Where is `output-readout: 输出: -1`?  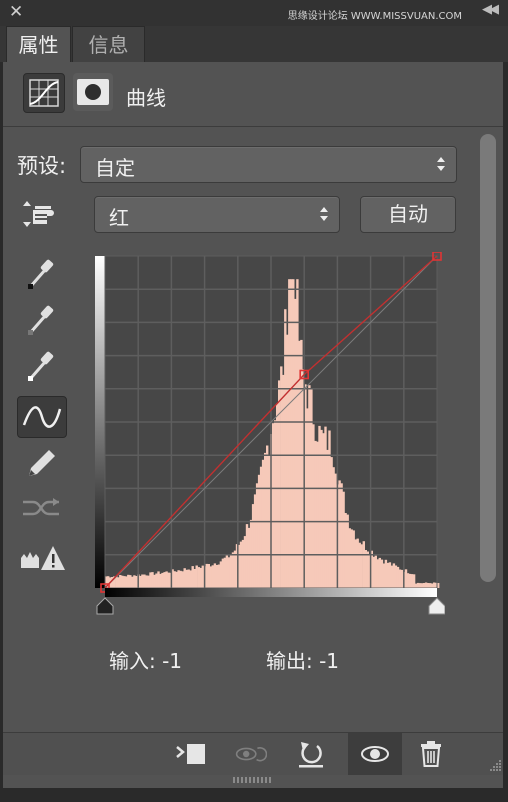 output-readout: 输出: -1 is located at coordinates (303, 661).